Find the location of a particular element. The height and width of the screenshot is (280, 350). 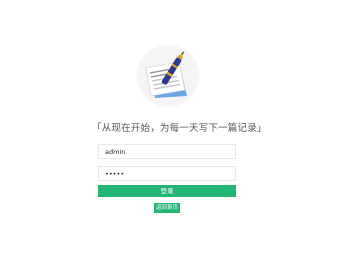

return-home-button: 返回首页 is located at coordinates (167, 208).